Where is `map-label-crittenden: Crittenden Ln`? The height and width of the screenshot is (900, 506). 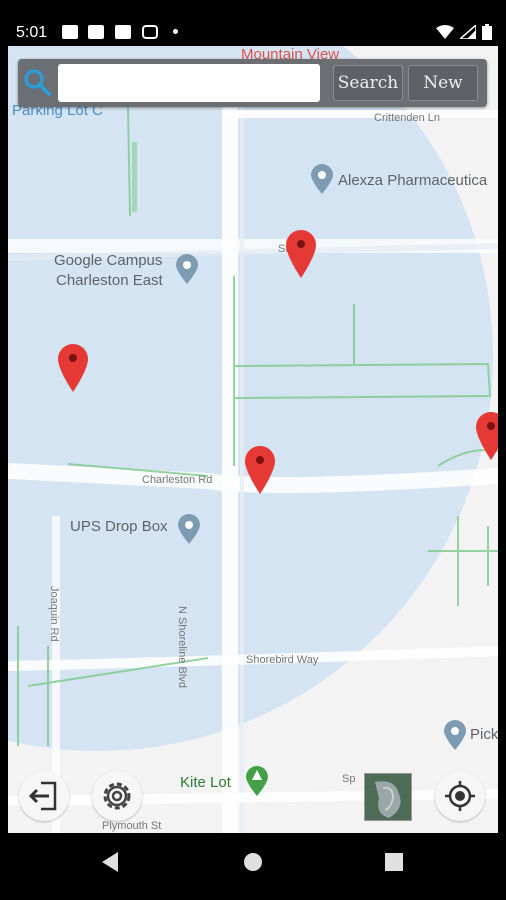 map-label-crittenden: Crittenden Ln is located at coordinates (407, 118).